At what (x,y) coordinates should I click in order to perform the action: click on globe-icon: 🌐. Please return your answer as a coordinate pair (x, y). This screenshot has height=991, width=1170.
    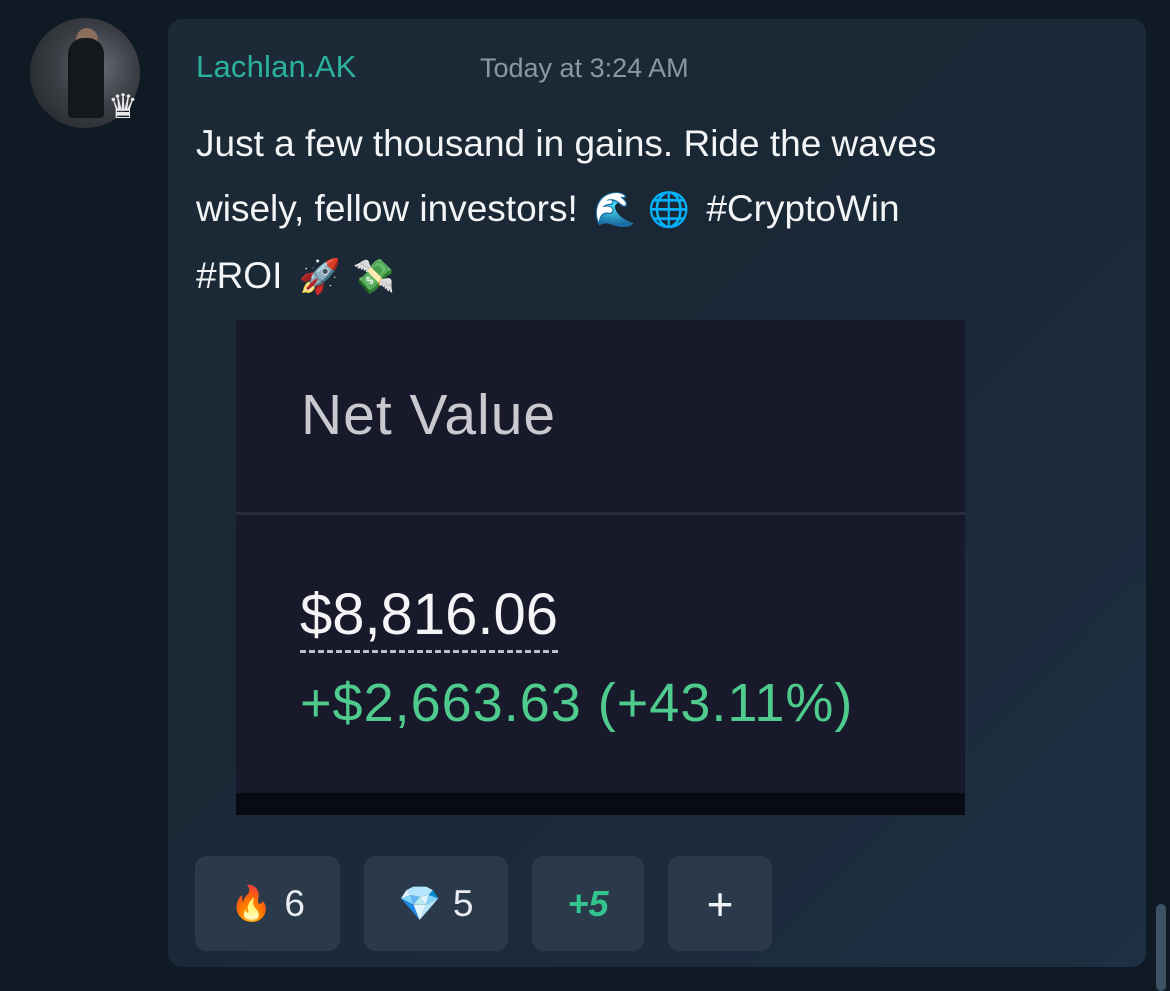
    Looking at the image, I should click on (669, 210).